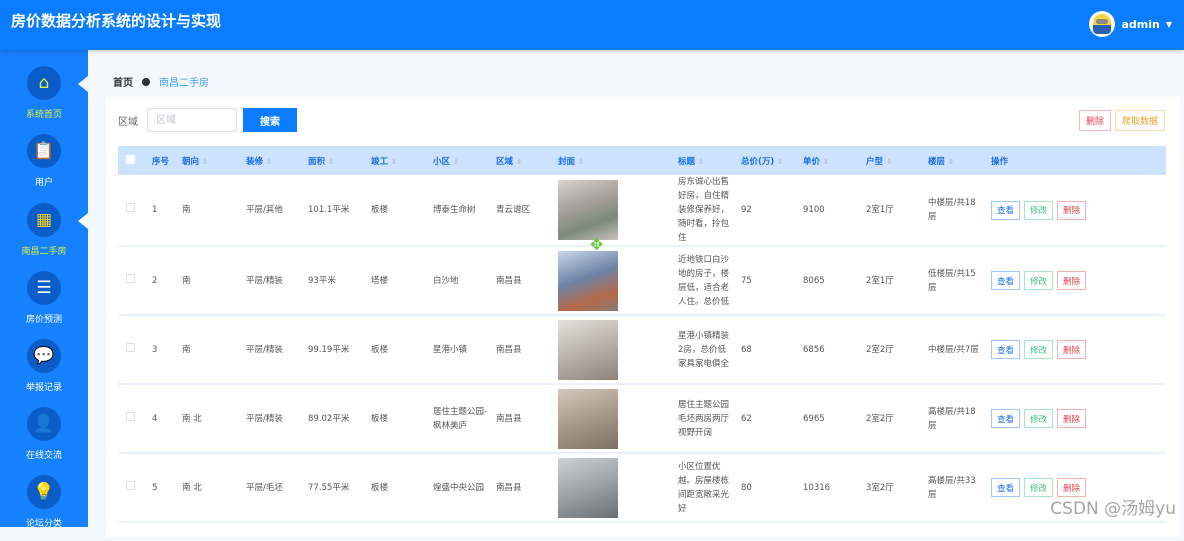 The image size is (1184, 541). I want to click on column-header: 区域 ⇳, so click(519, 160).